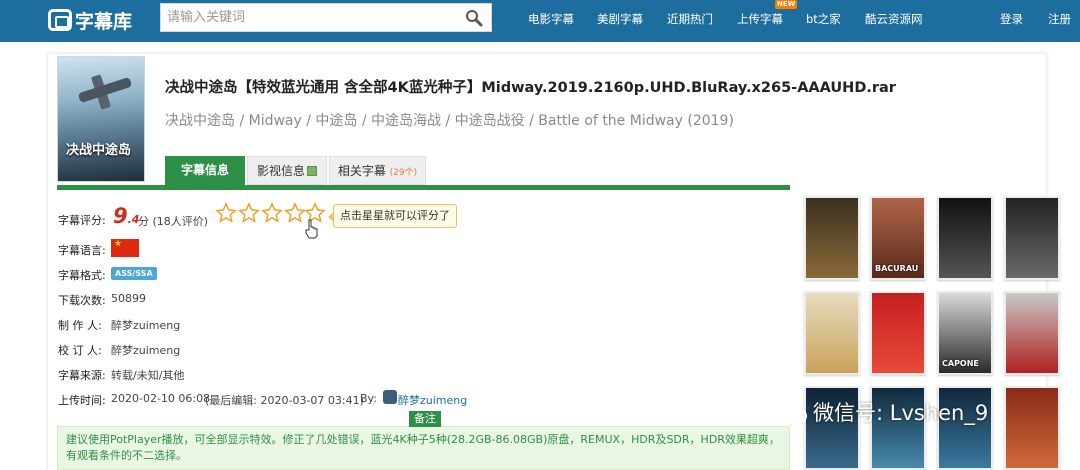 The image size is (1080, 470). I want to click on upload-label: 上传时间:, so click(82, 400).